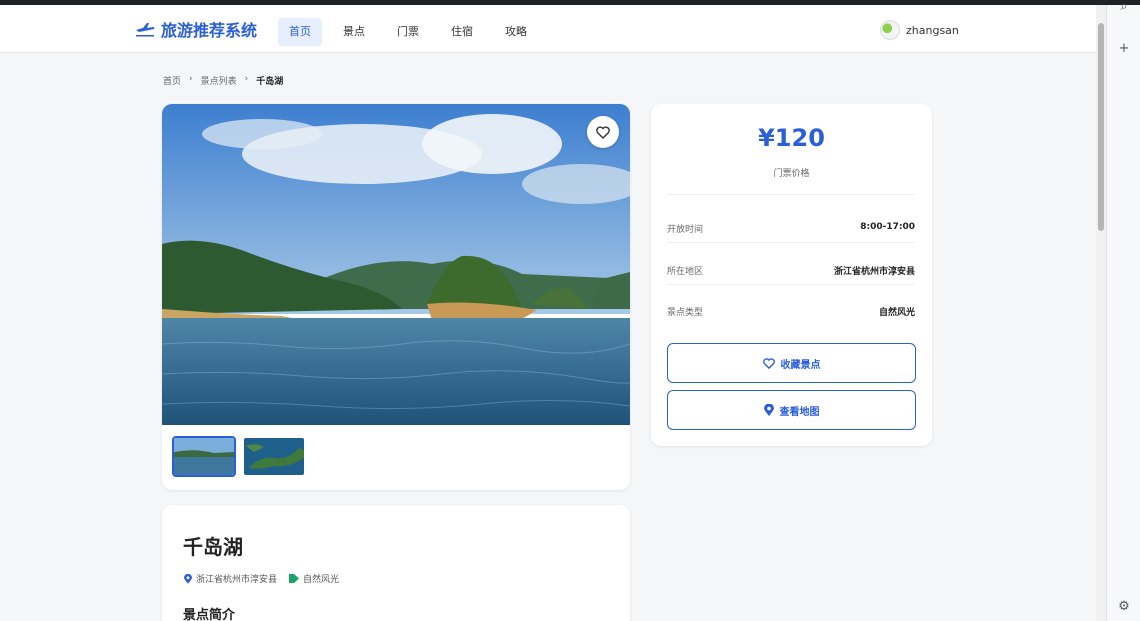  Describe the element at coordinates (237, 580) in the screenshot. I see `attraction-location-text: 浙江省杭州市淳安县` at that location.